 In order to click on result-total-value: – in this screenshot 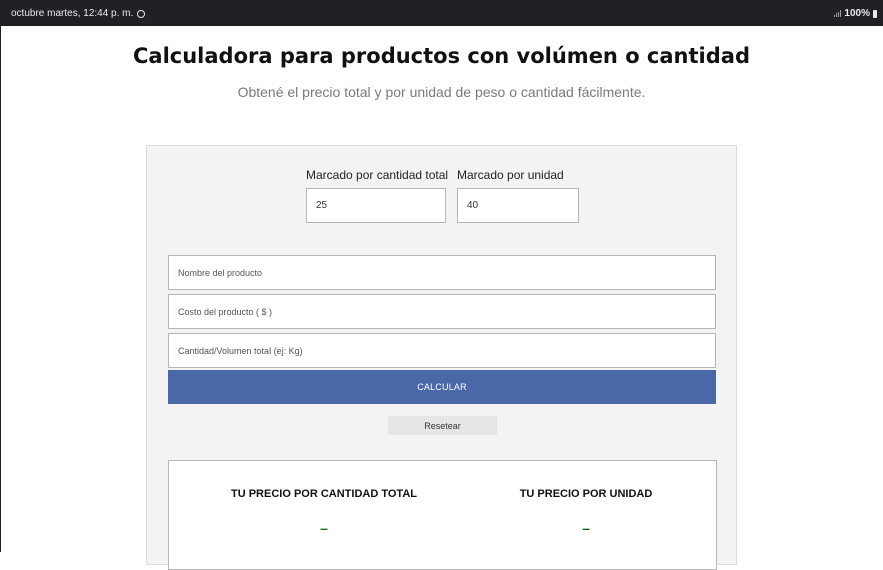, I will do `click(324, 528)`.